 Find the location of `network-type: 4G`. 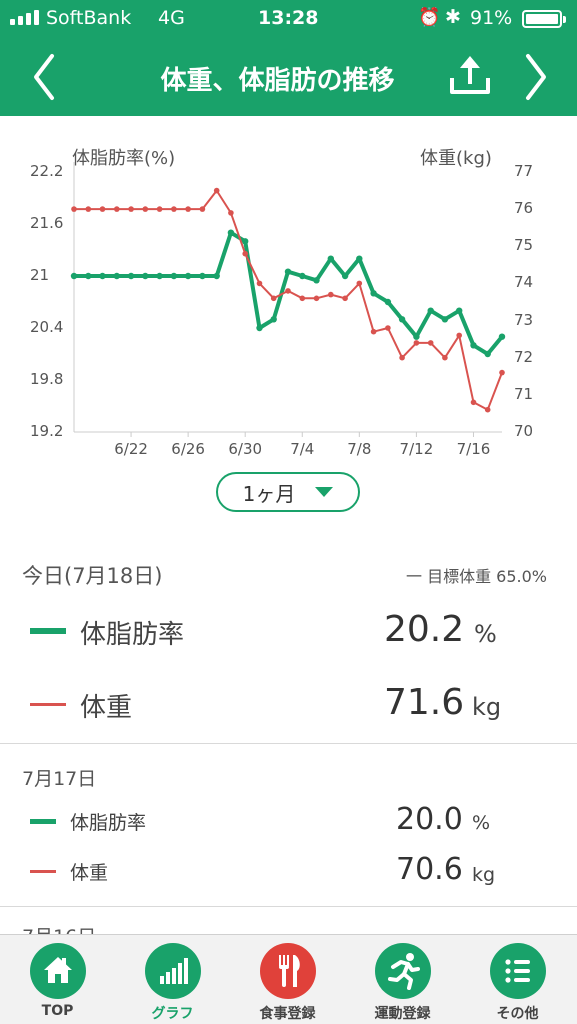

network-type: 4G is located at coordinates (171, 18).